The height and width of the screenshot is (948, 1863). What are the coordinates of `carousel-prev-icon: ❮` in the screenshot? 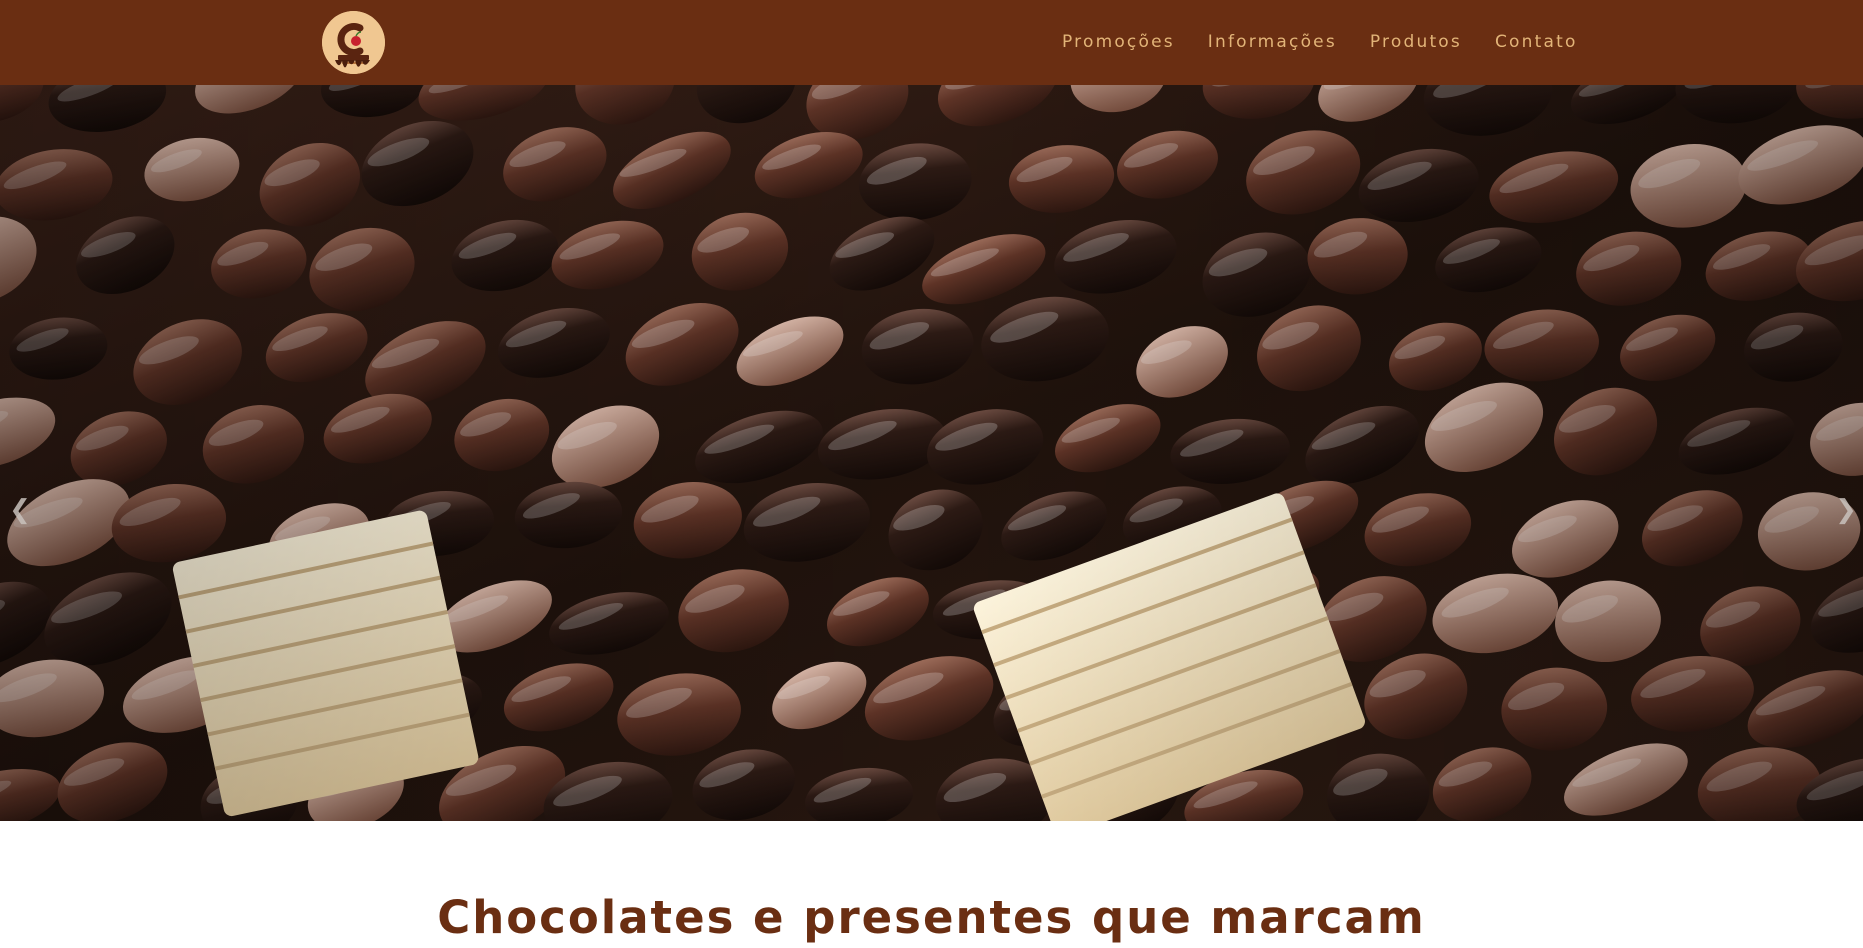 It's located at (20, 510).